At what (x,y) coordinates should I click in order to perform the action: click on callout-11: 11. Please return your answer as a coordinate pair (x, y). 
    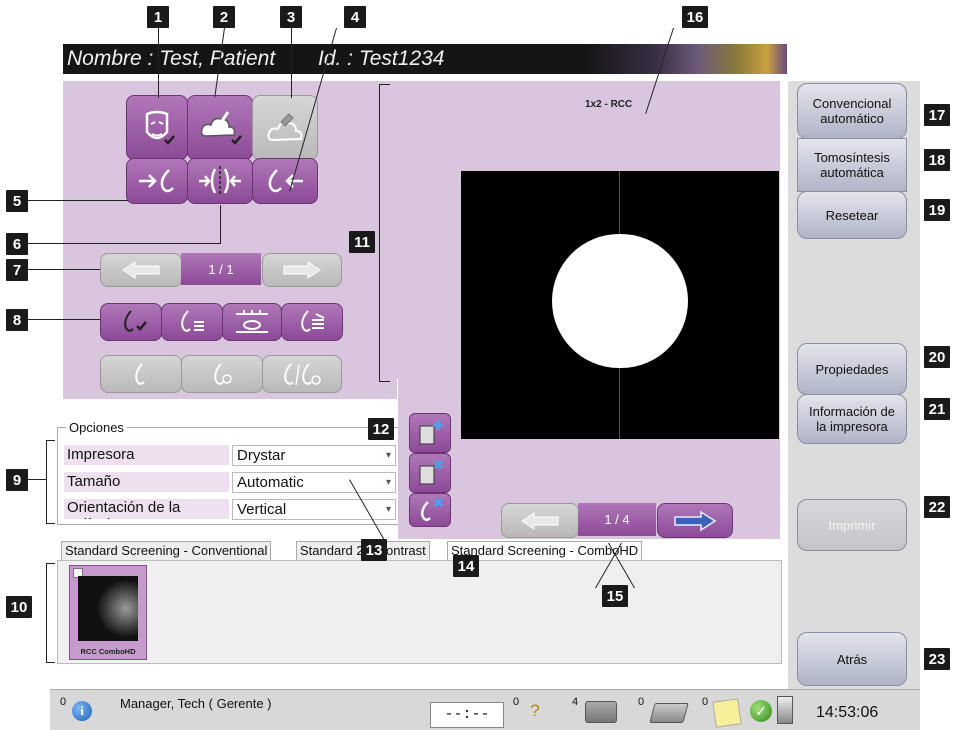
    Looking at the image, I should click on (362, 242).